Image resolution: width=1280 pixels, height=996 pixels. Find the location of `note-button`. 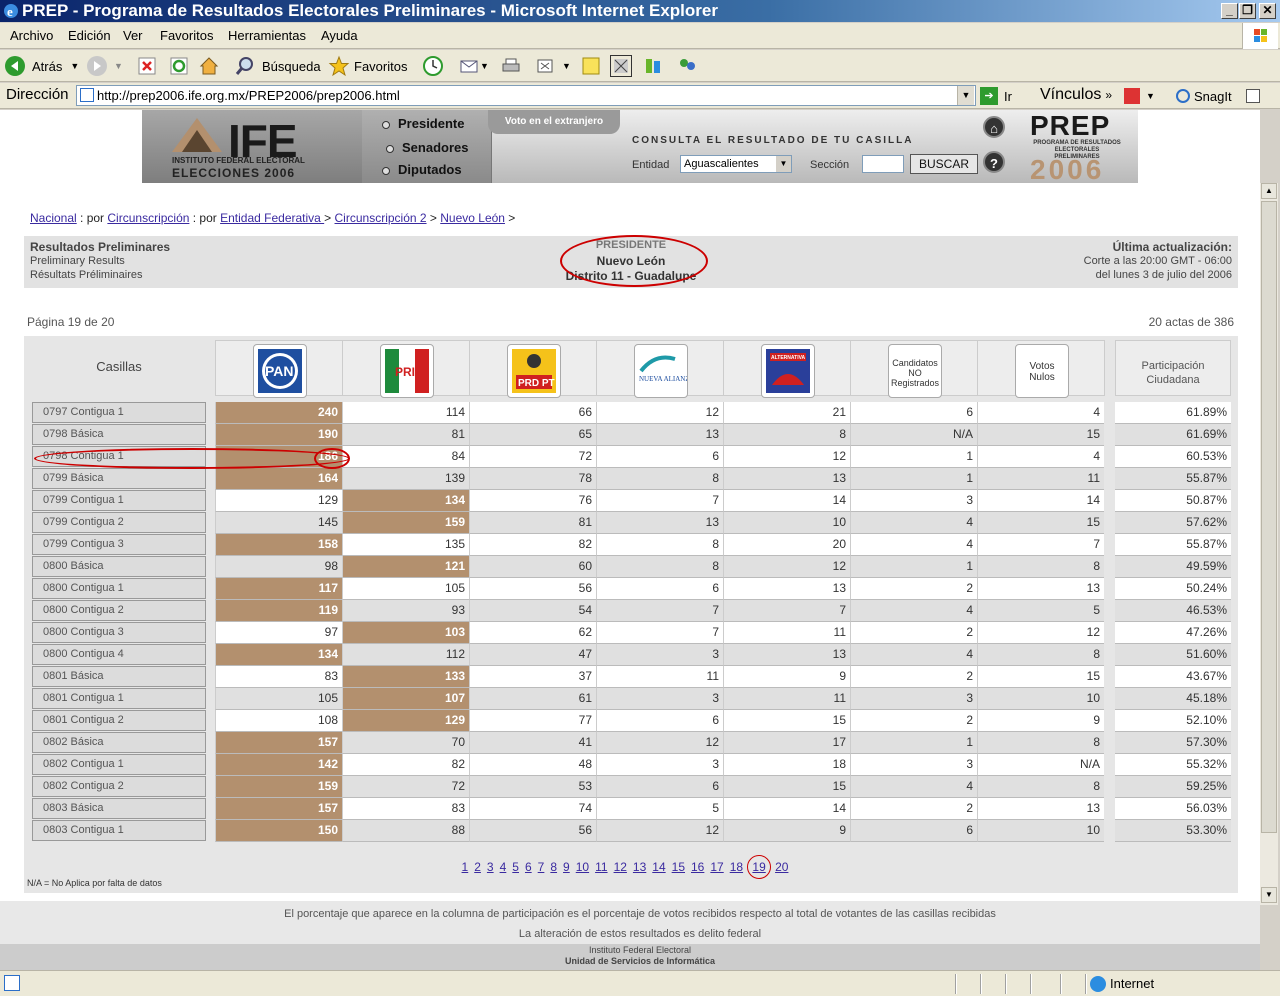

note-button is located at coordinates (591, 66).